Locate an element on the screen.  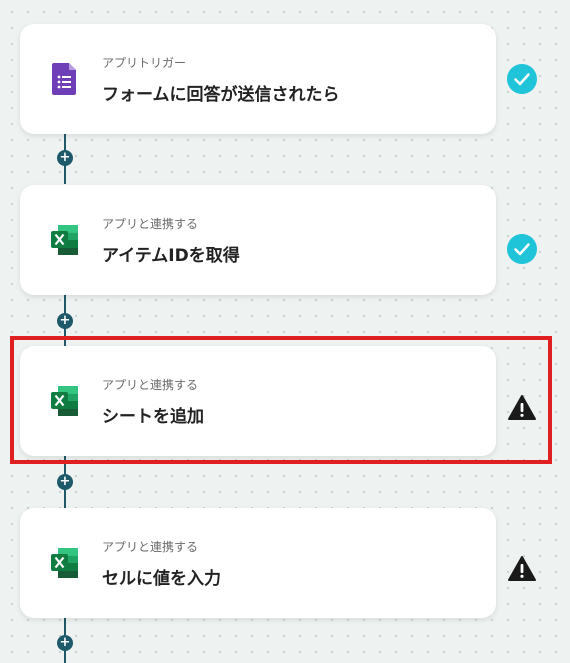
step-type-label: アプリトリガー is located at coordinates (144, 63).